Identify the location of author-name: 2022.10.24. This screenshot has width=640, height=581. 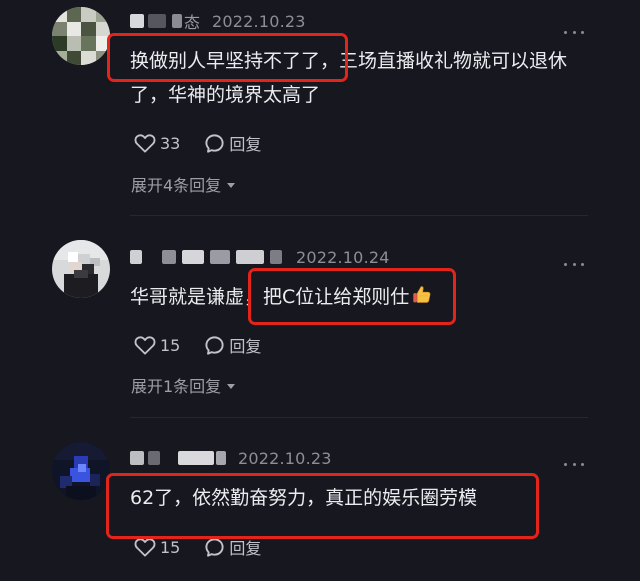
(260, 257).